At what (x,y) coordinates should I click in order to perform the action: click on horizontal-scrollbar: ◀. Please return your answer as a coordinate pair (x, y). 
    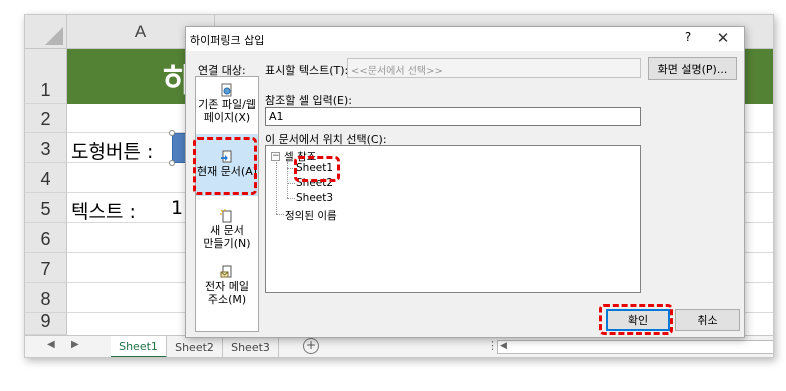
    Looking at the image, I should click on (635, 347).